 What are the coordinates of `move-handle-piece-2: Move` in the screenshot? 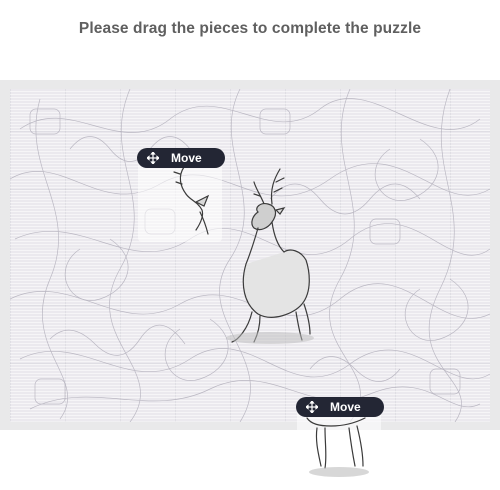 It's located at (340, 407).